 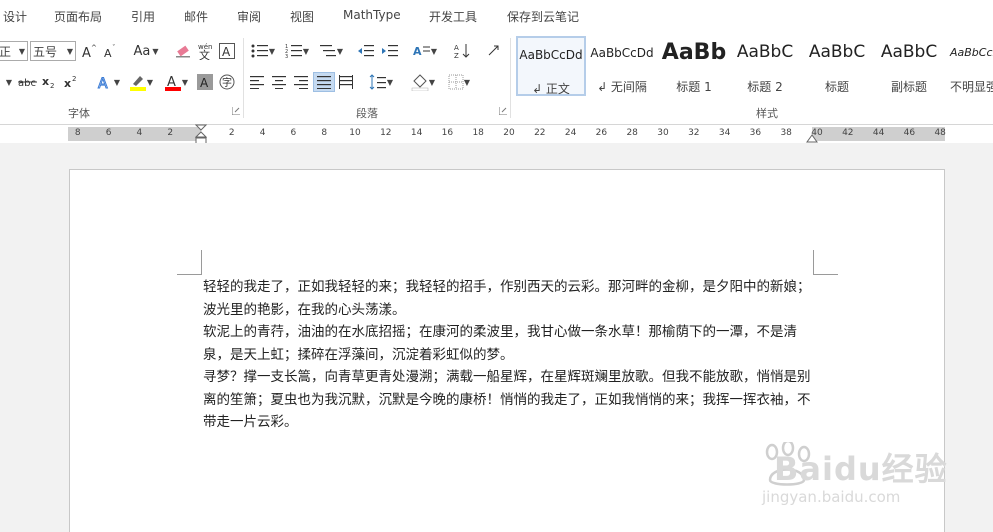 I want to click on ruler-number: 14, so click(x=416, y=133).